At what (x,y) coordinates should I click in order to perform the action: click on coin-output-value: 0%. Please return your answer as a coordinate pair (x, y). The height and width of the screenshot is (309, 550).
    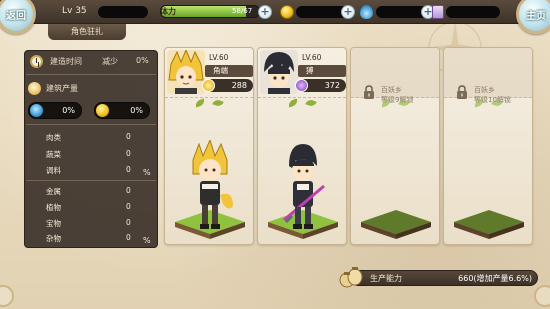
    Looking at the image, I should click on (136, 110).